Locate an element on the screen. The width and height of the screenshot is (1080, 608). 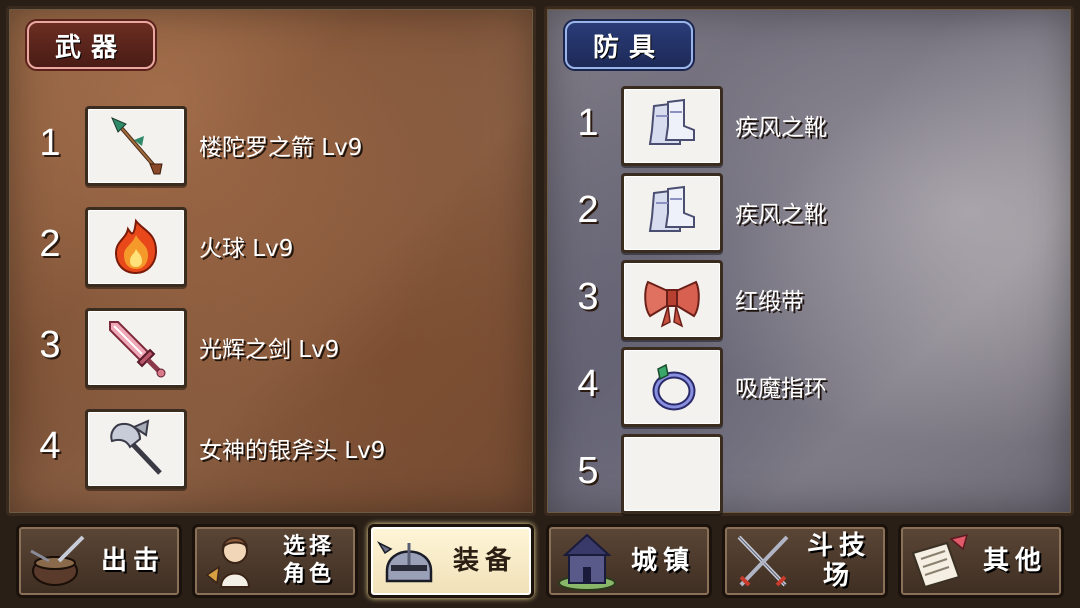
nav-label-equipment: 装备 is located at coordinates (484, 561).